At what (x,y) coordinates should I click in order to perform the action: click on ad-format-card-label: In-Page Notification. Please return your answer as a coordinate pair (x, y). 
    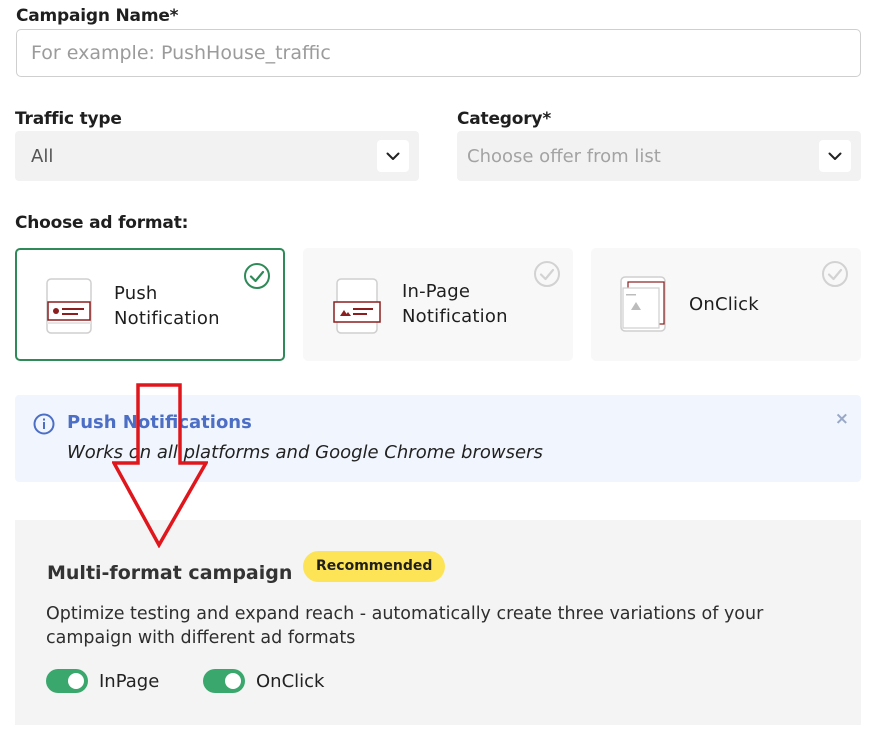
    Looking at the image, I should click on (455, 304).